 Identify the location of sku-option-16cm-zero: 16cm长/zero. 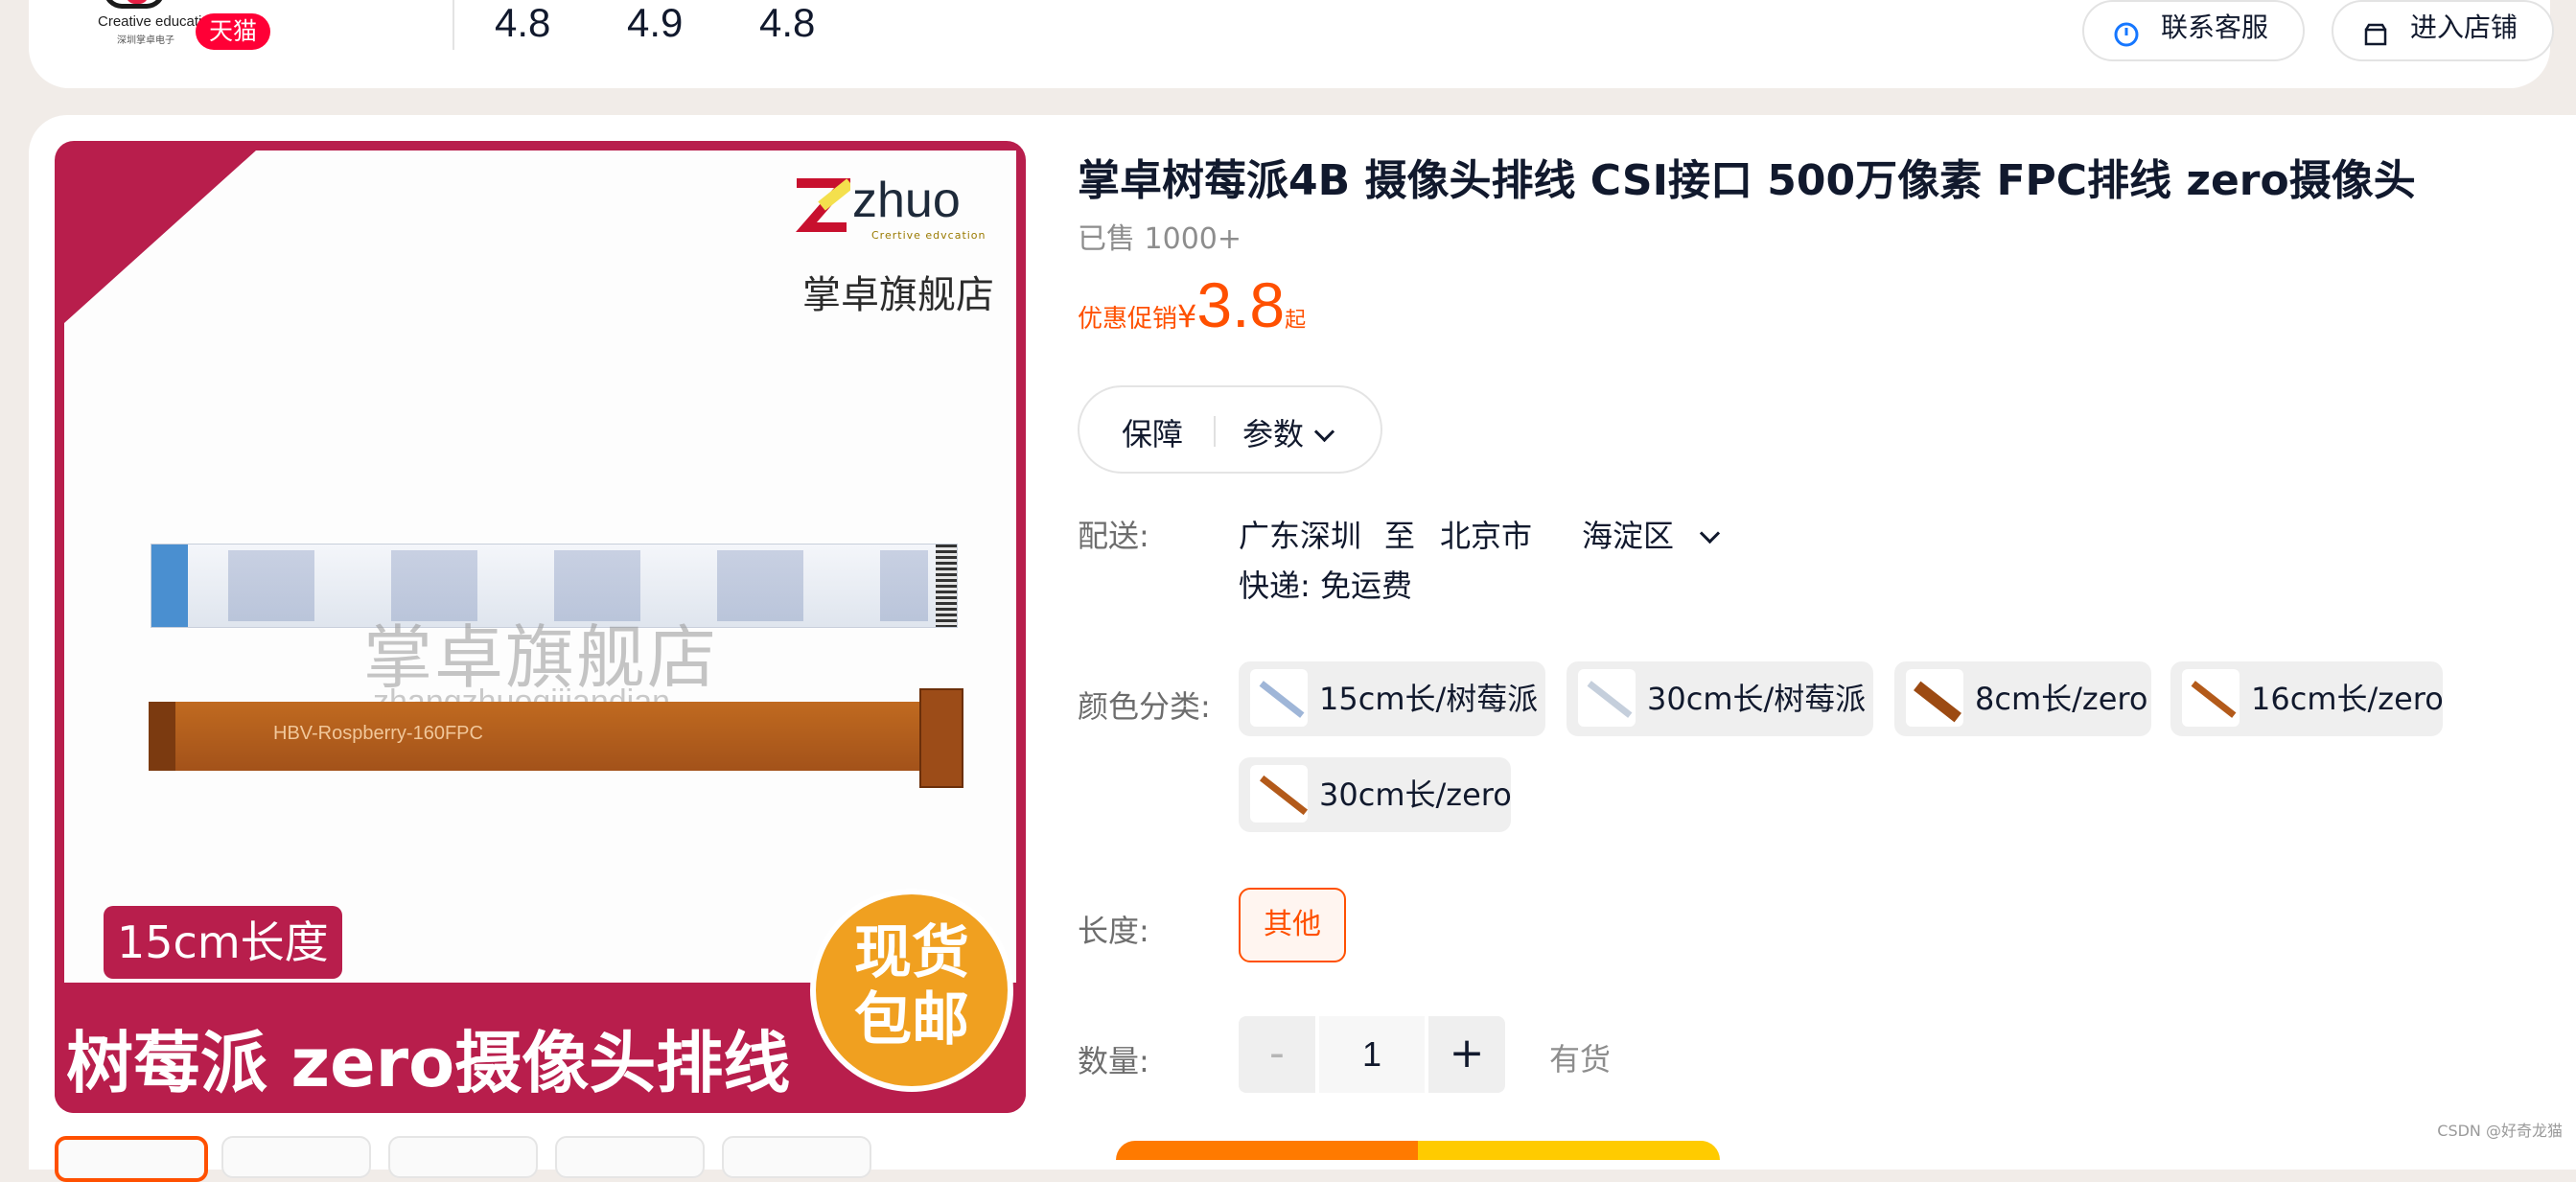
(2307, 698).